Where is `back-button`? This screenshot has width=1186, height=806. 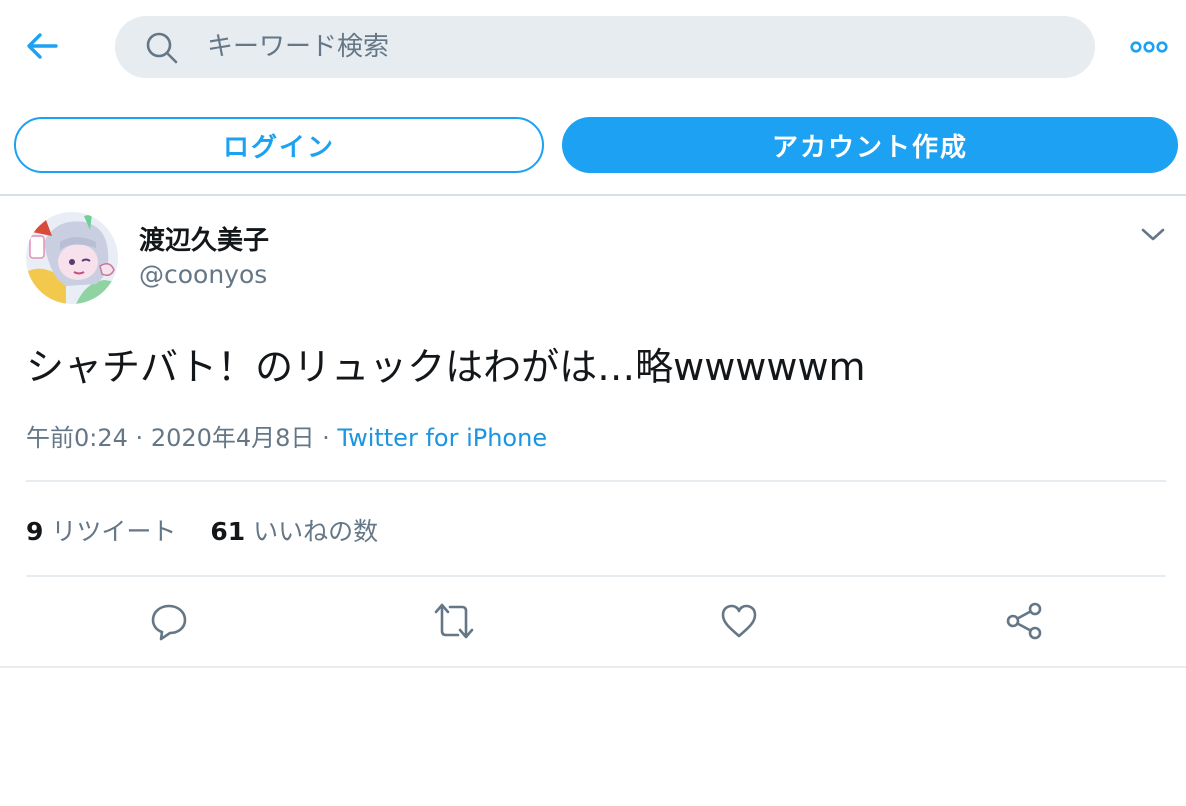 back-button is located at coordinates (42, 46).